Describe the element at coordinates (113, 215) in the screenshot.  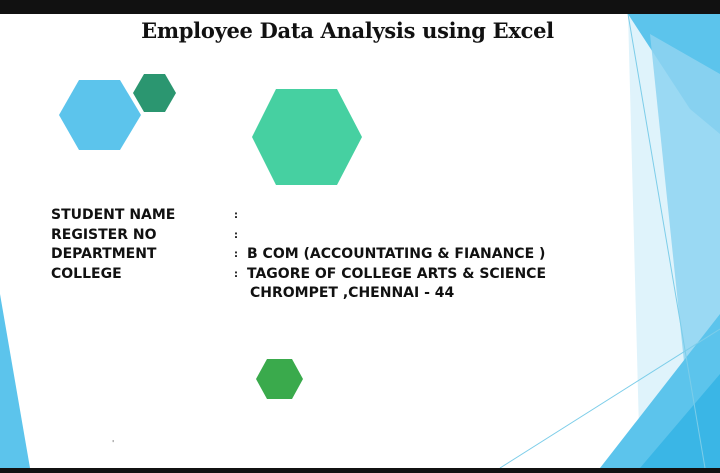
I see `field-label: STUDENT NAME` at that location.